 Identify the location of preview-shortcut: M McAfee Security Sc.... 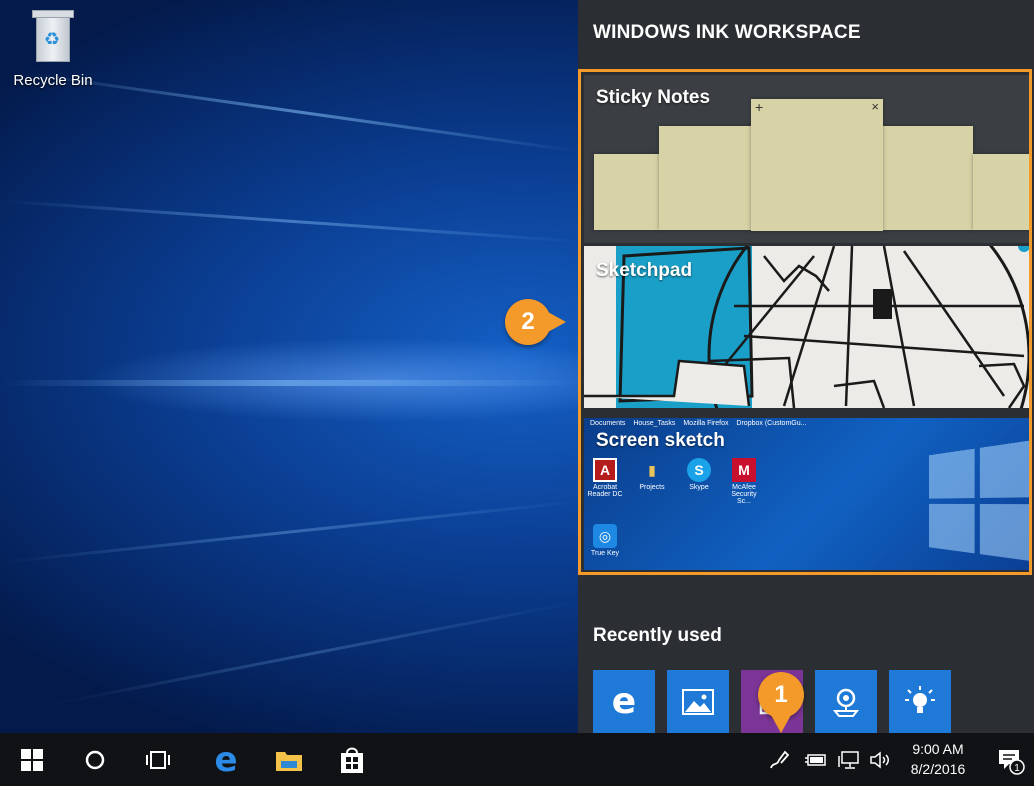
(744, 481).